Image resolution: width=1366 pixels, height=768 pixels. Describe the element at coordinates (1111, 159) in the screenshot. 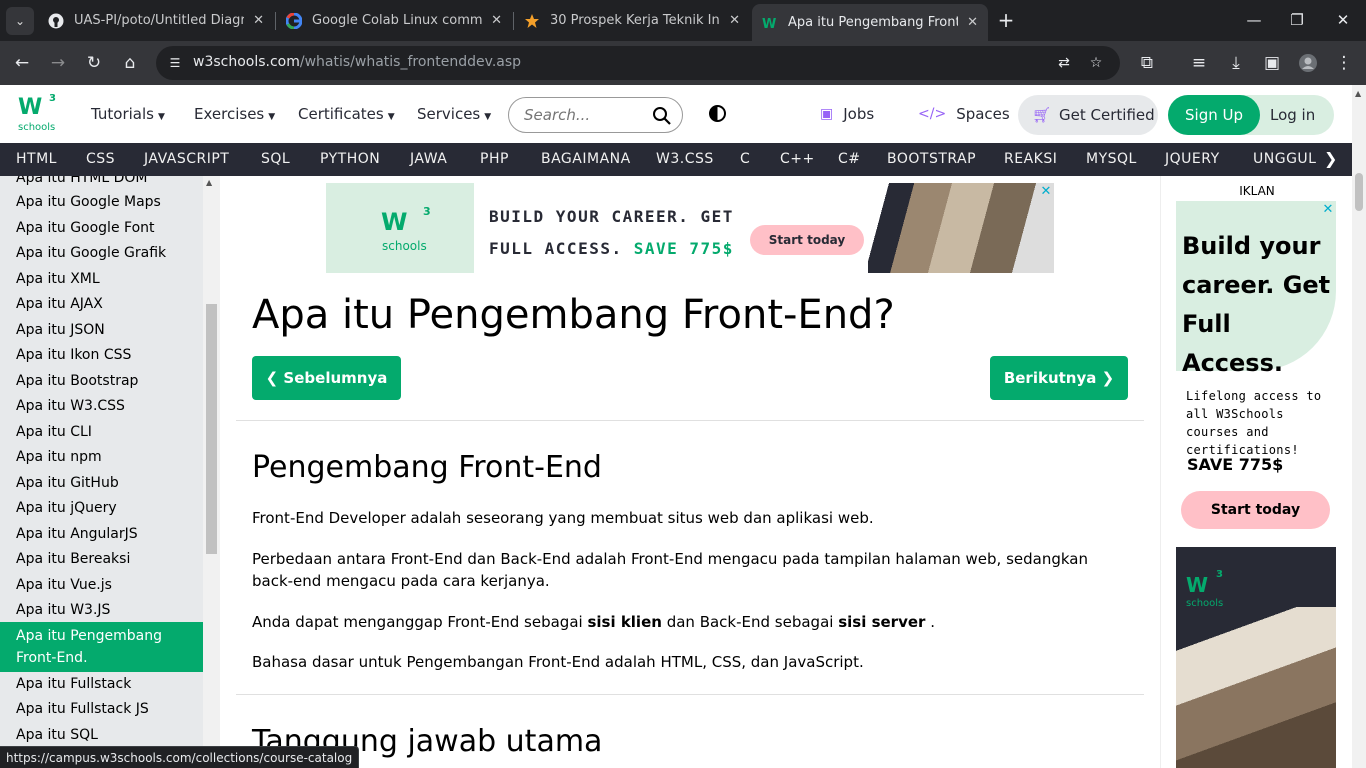

I see `subnav-mysql: MYSQL` at that location.